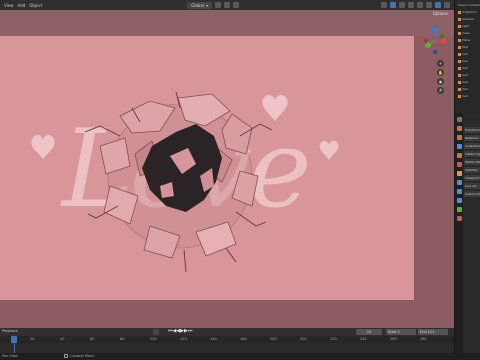 This screenshot has width=480, height=360. What do you see at coordinates (440, 90) in the screenshot?
I see `perspective-grid-icon: #` at bounding box center [440, 90].